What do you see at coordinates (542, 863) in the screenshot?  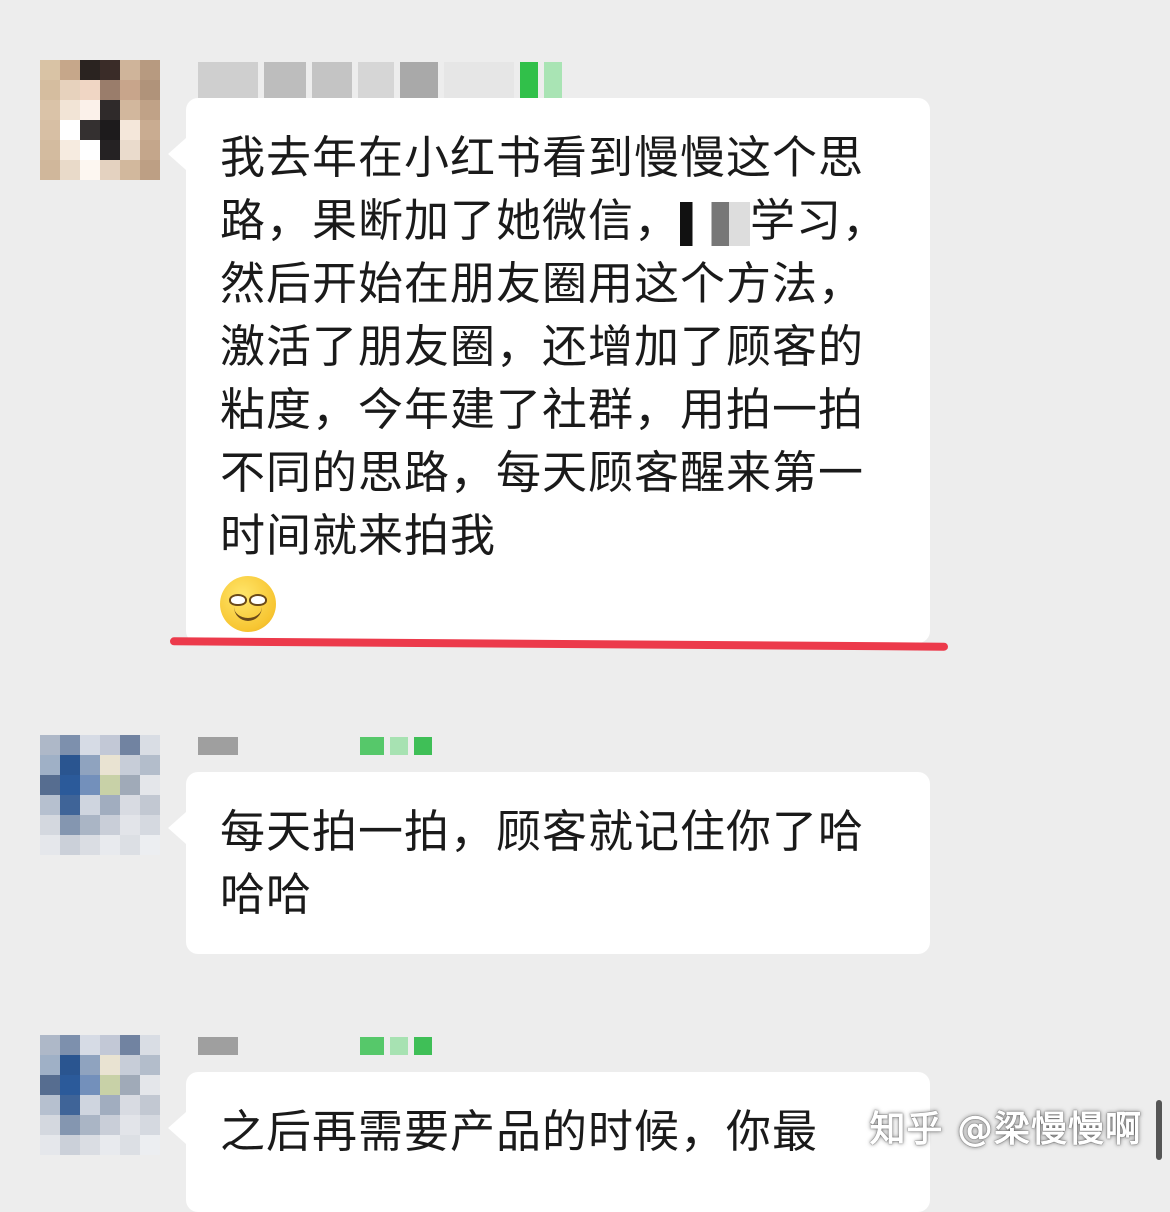 I see `message-text: 每天拍一拍，顾客就记住你了哈哈哈` at bounding box center [542, 863].